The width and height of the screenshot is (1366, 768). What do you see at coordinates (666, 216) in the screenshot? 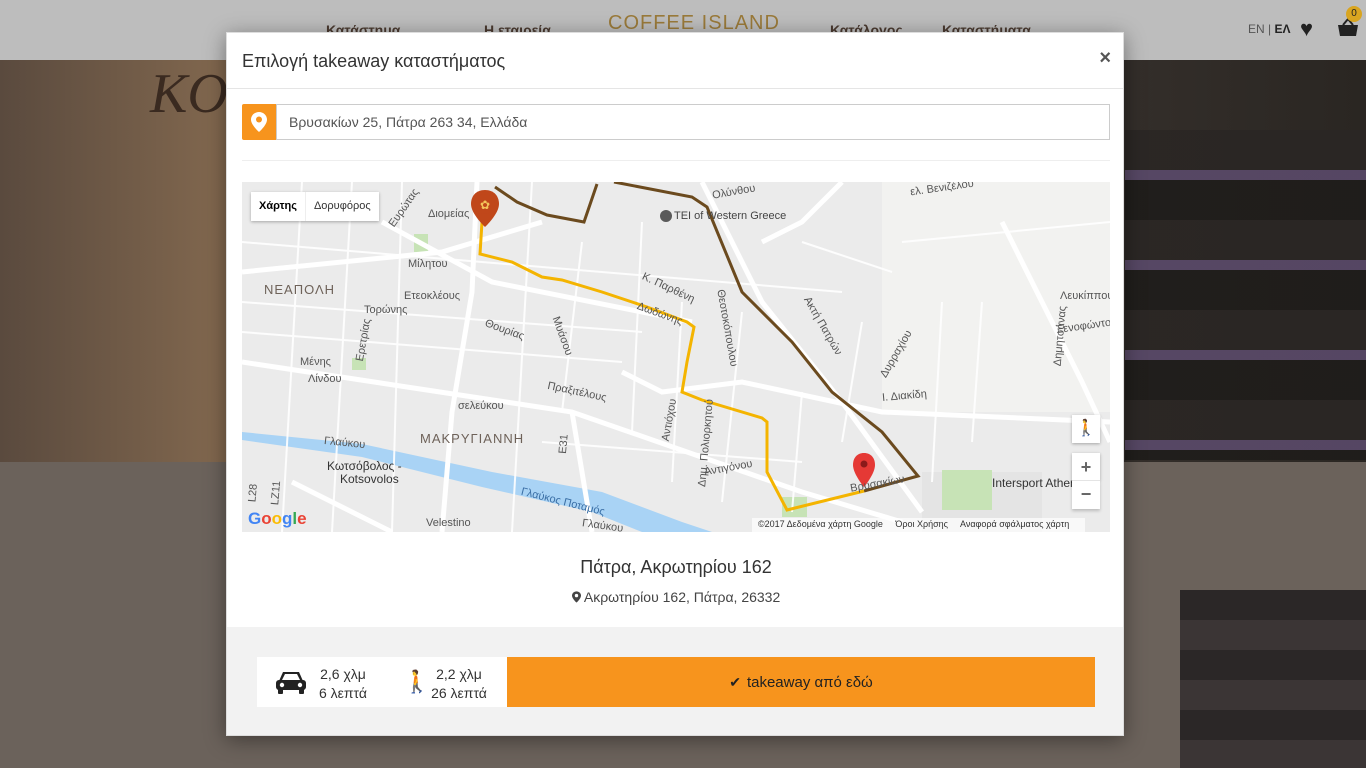
I see `university-icon` at bounding box center [666, 216].